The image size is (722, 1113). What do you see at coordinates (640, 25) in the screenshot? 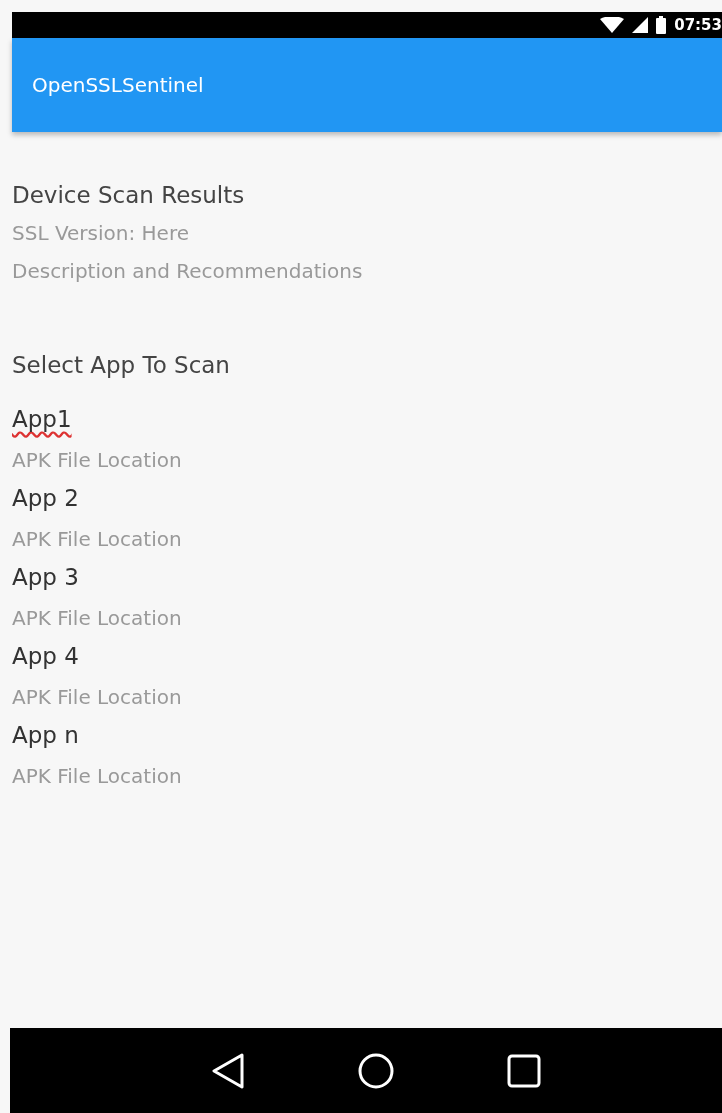
I see `signal-icon` at bounding box center [640, 25].